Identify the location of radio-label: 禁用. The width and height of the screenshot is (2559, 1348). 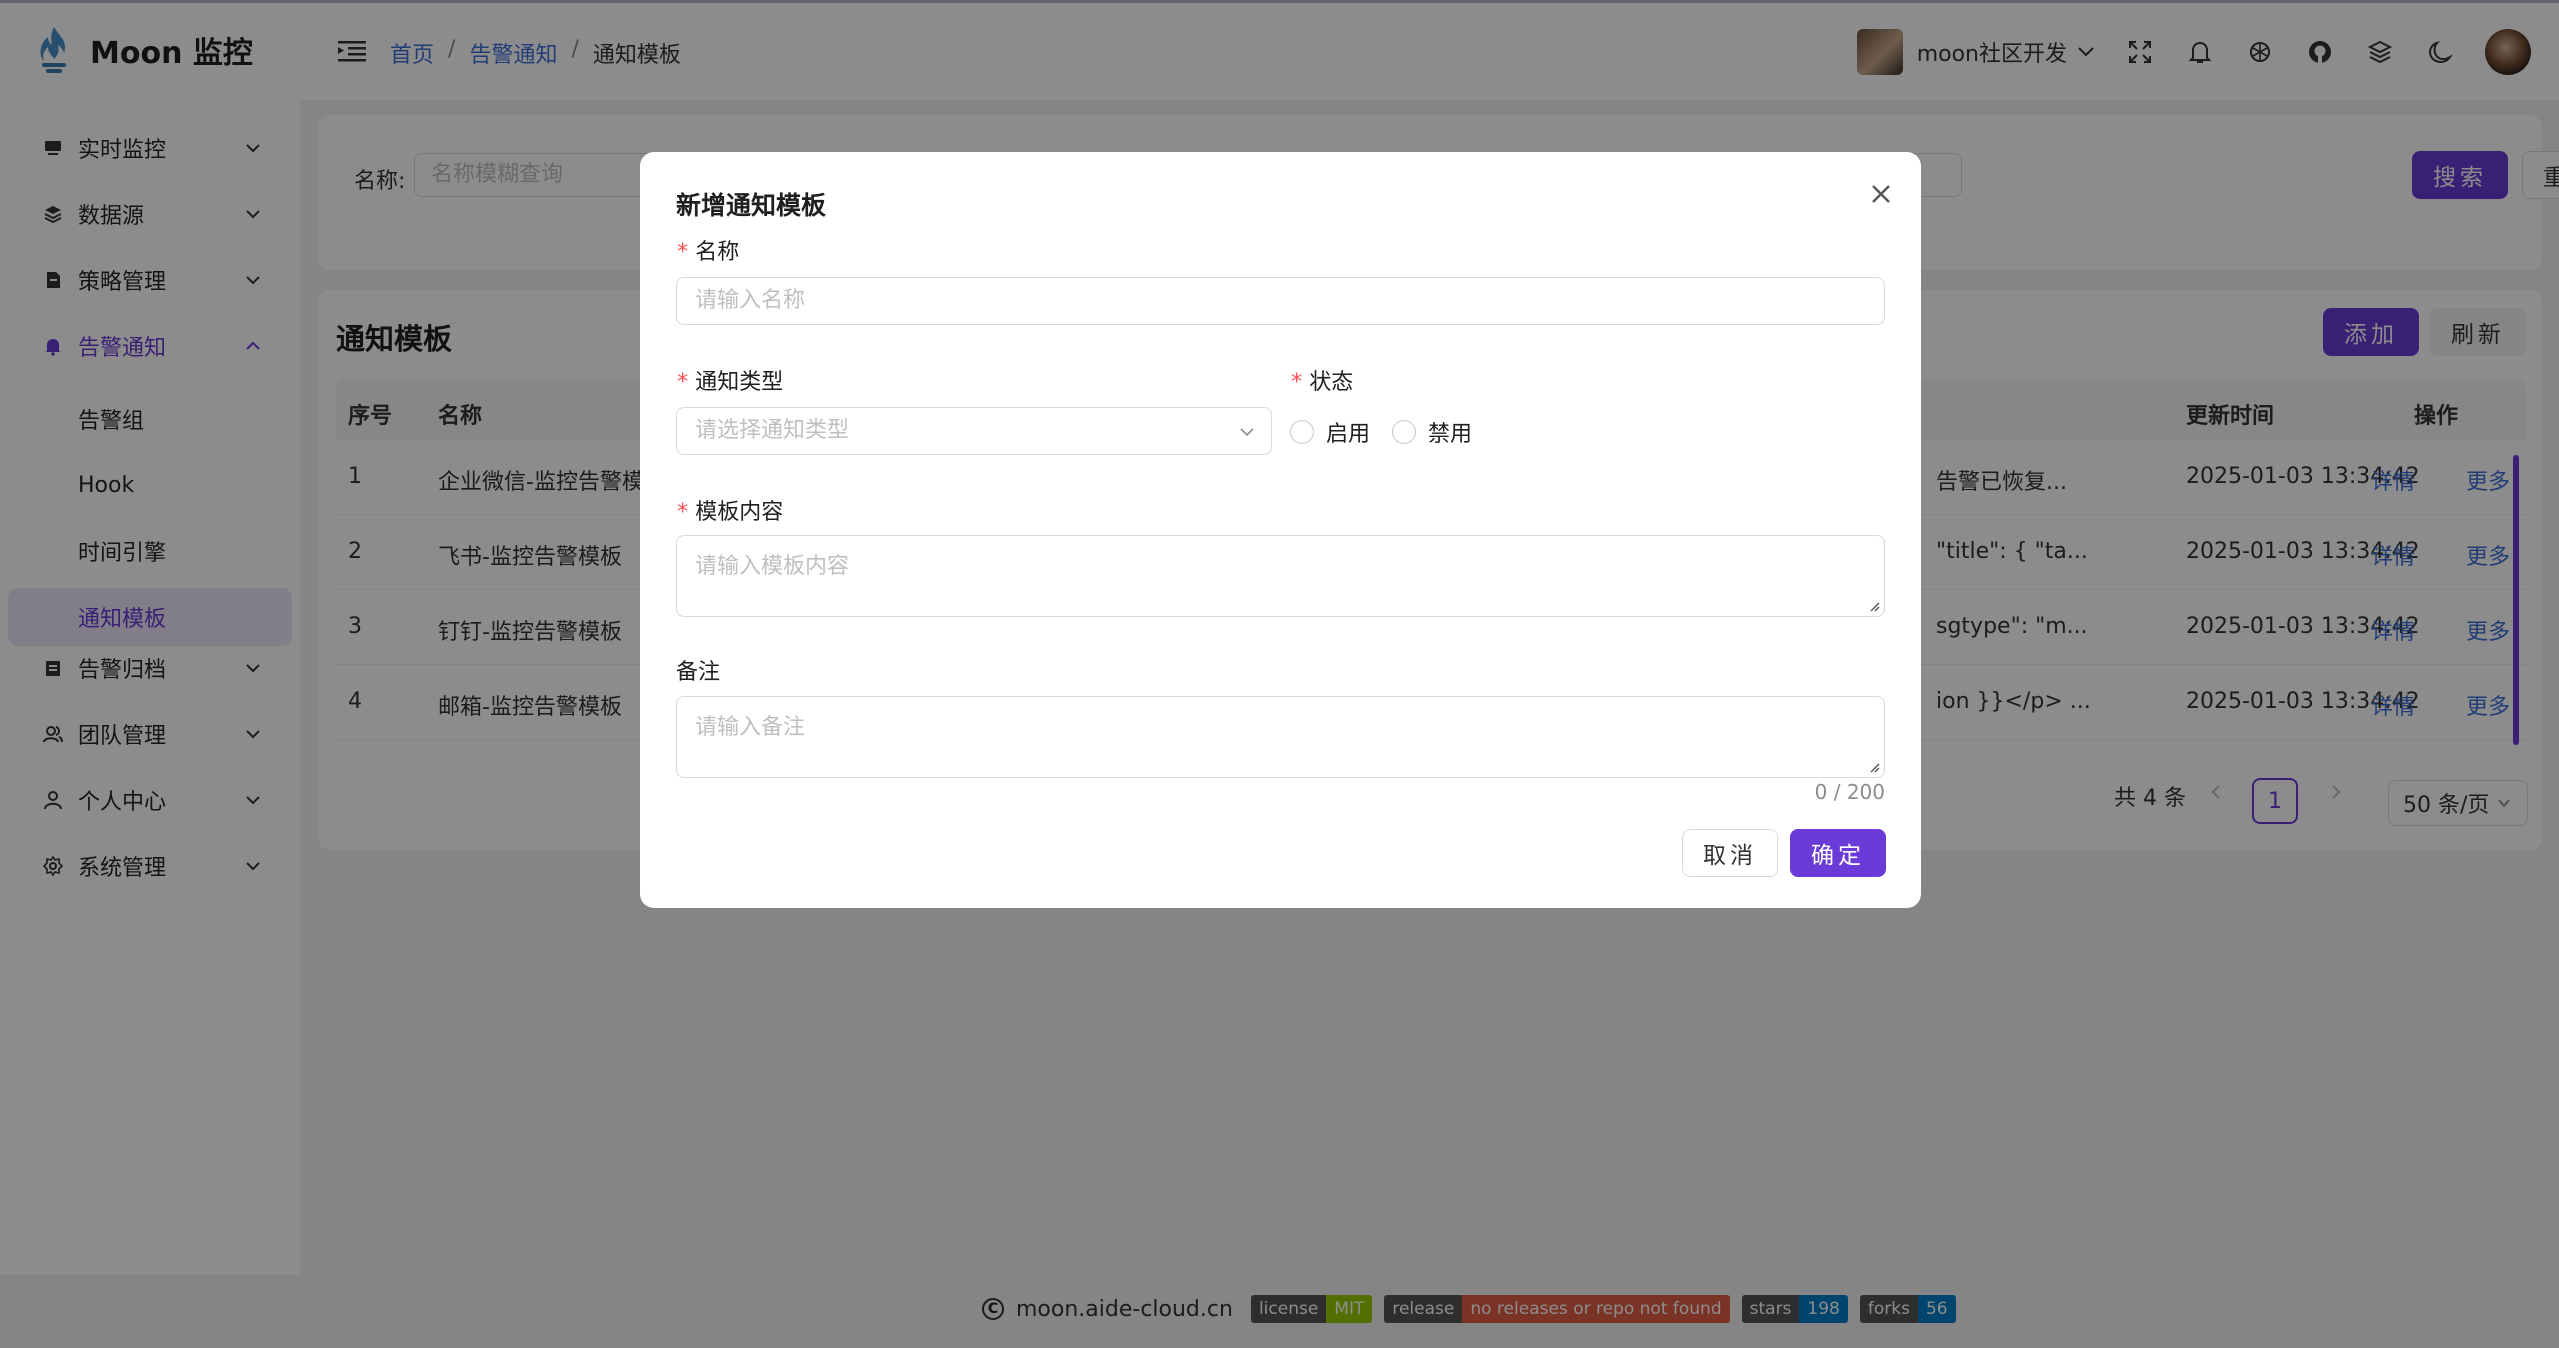
(1450, 434).